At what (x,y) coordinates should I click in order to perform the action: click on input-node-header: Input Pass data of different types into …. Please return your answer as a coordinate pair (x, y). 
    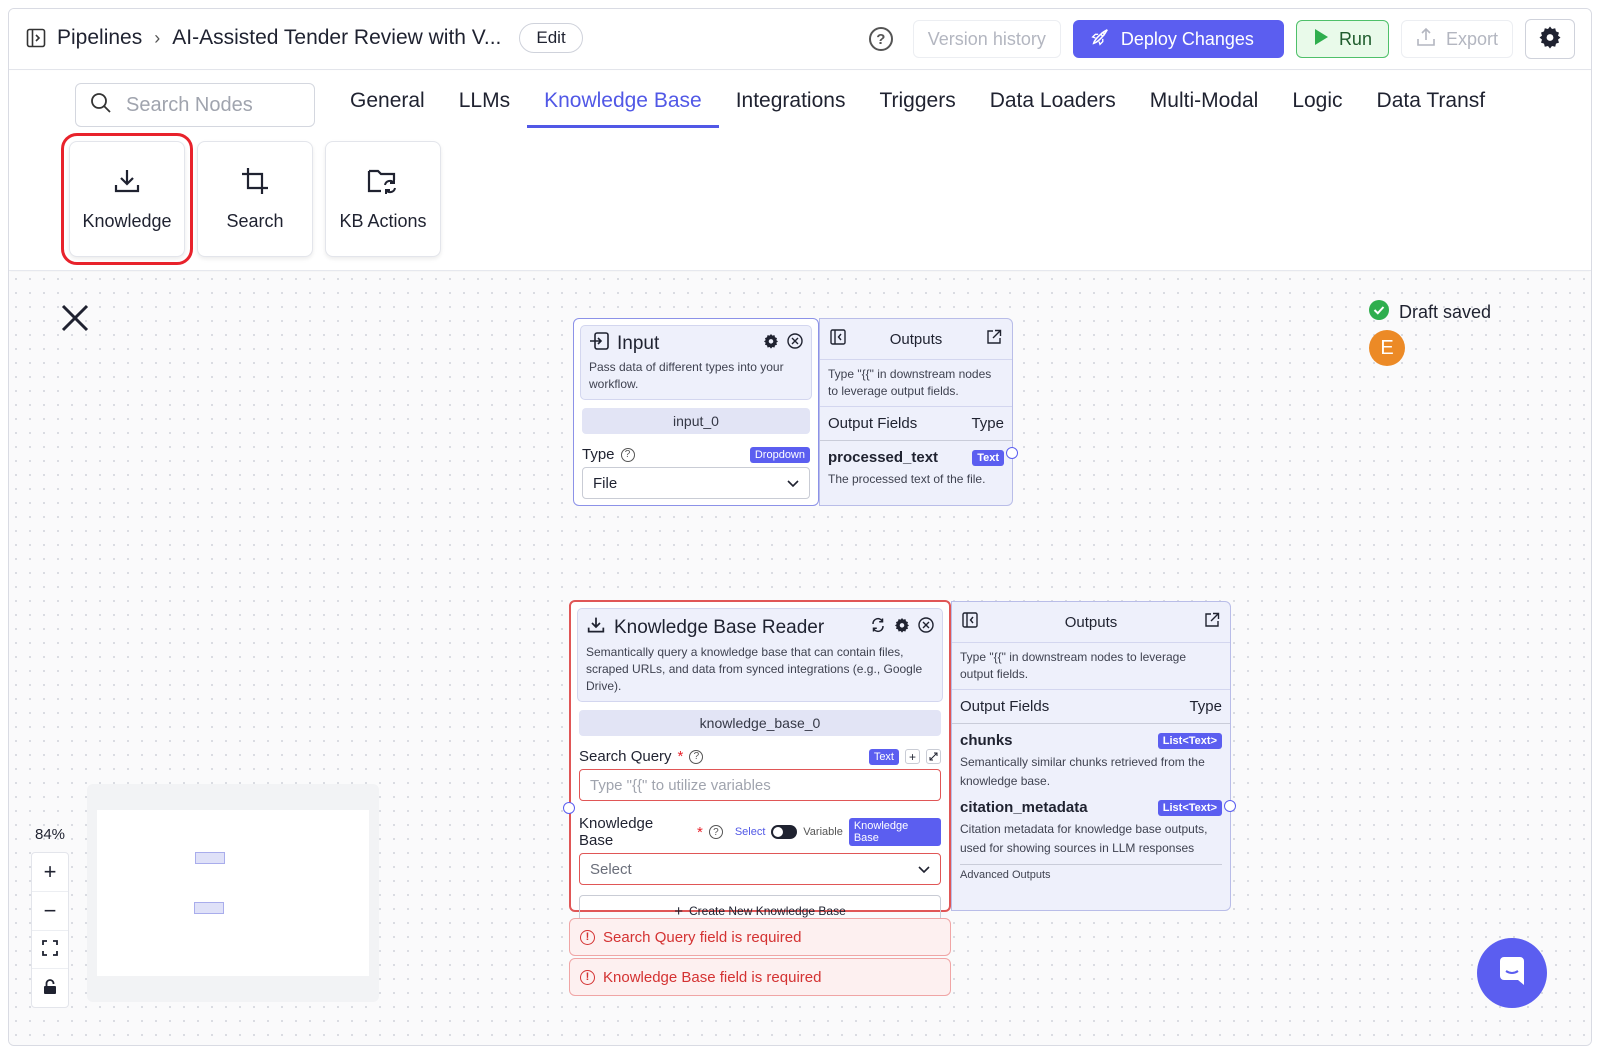
    Looking at the image, I should click on (696, 362).